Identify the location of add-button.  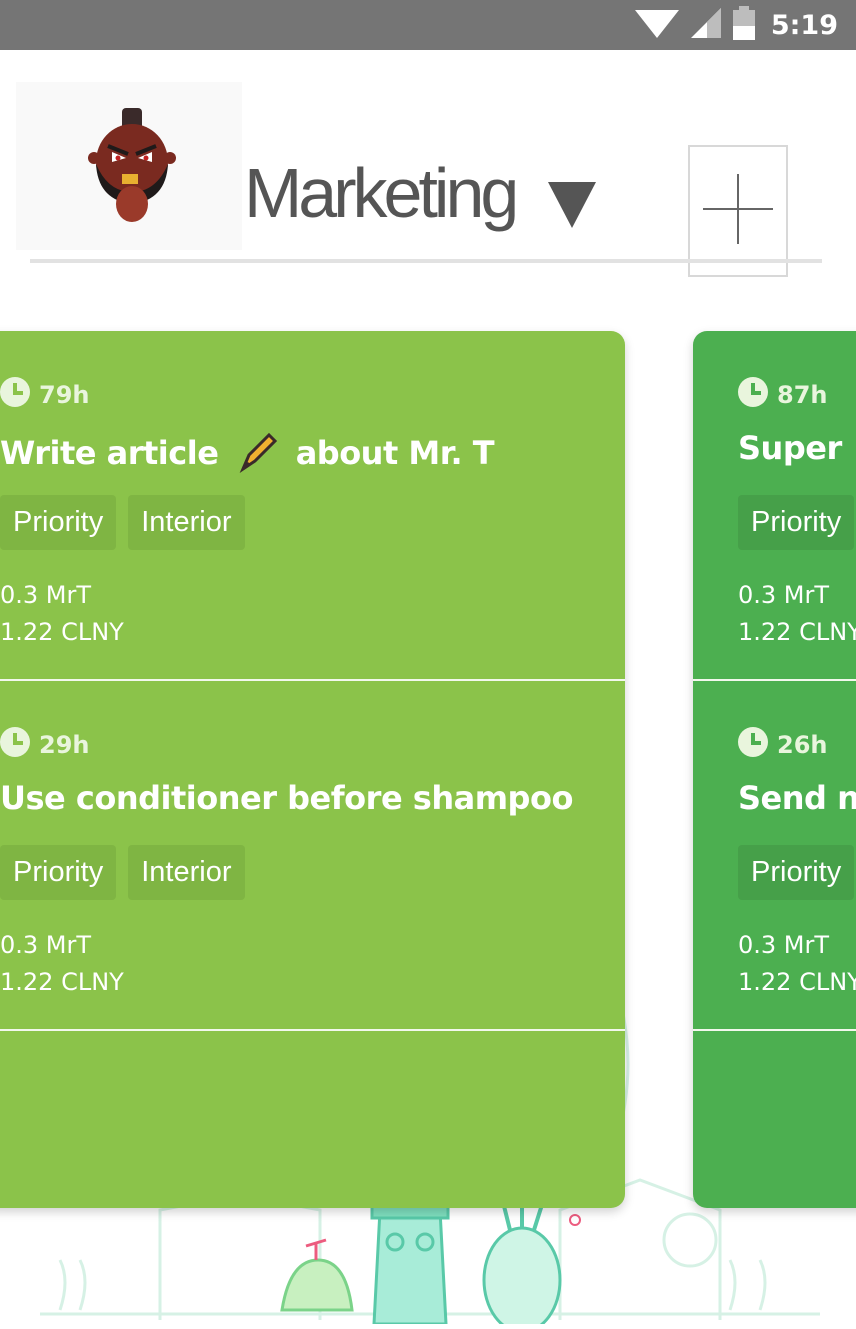
(738, 211).